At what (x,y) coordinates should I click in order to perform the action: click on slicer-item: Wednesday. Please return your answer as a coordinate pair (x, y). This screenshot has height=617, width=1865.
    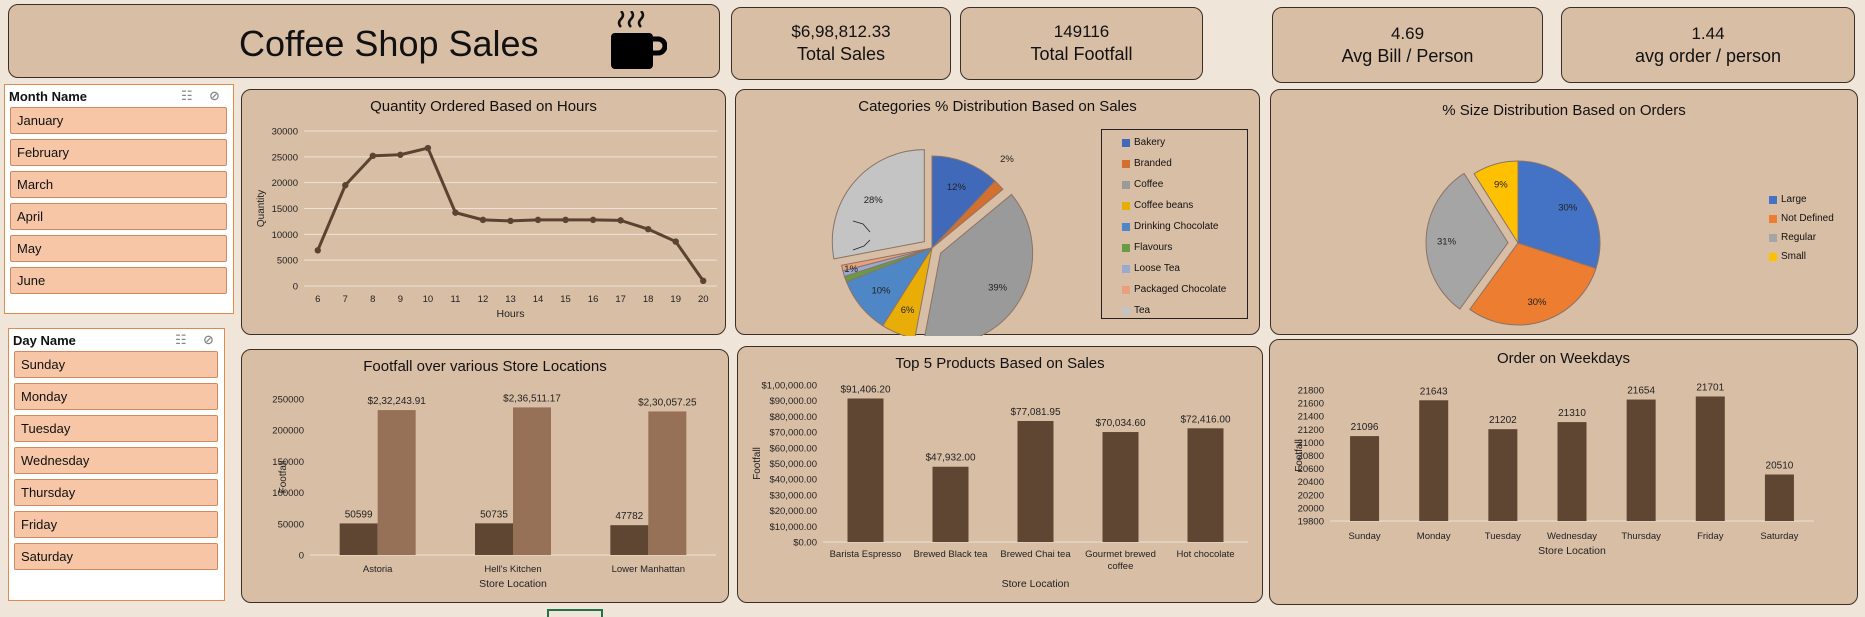
    Looking at the image, I should click on (116, 460).